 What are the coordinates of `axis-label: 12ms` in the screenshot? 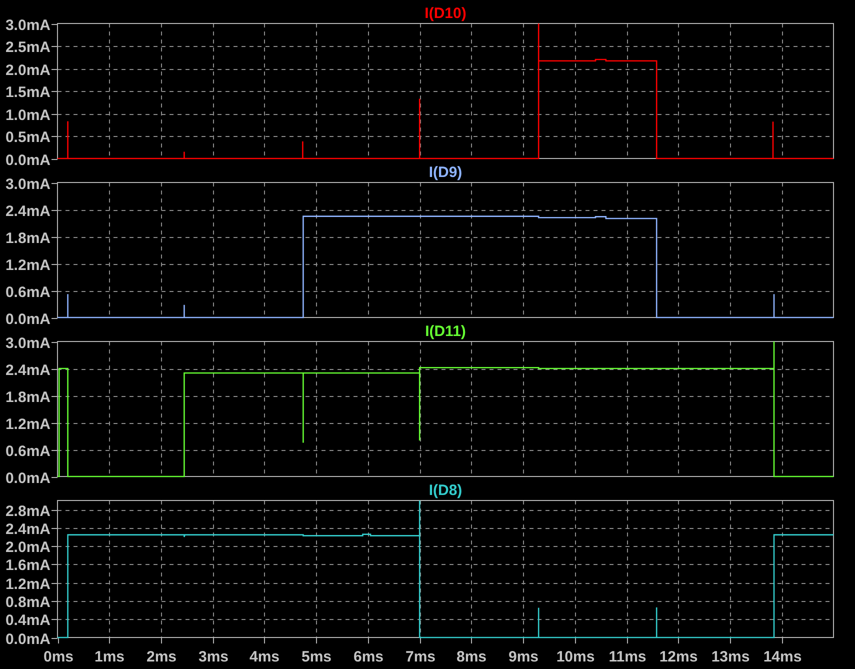 It's located at (678, 657).